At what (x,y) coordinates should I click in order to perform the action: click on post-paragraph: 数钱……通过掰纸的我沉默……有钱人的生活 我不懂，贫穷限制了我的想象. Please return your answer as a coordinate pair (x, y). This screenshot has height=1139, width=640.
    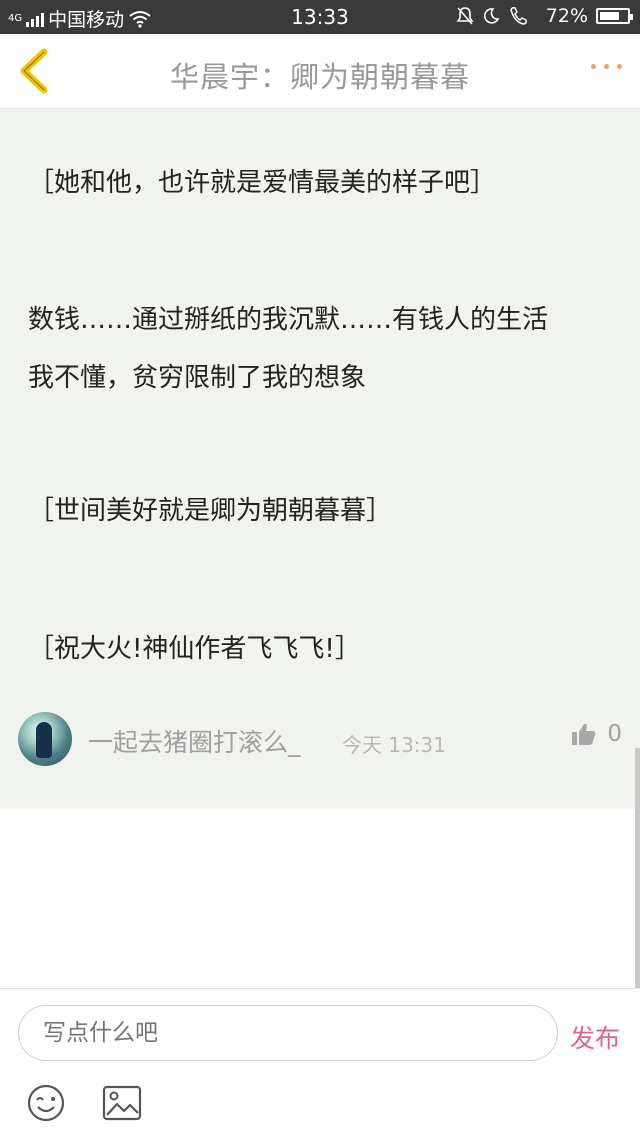
    Looking at the image, I should click on (320, 349).